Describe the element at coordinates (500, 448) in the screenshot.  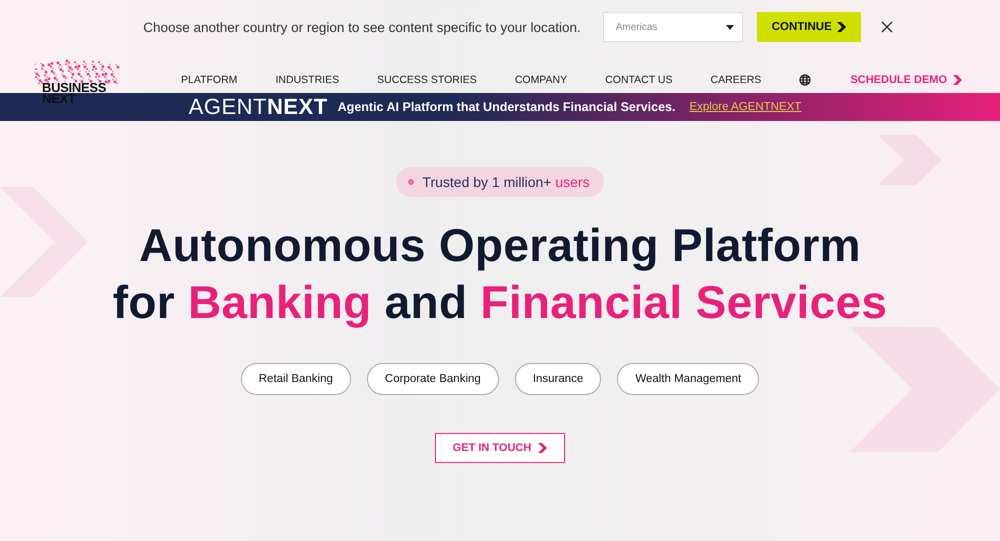
I see `get-in-touch-button: GET IN TOUCH` at that location.